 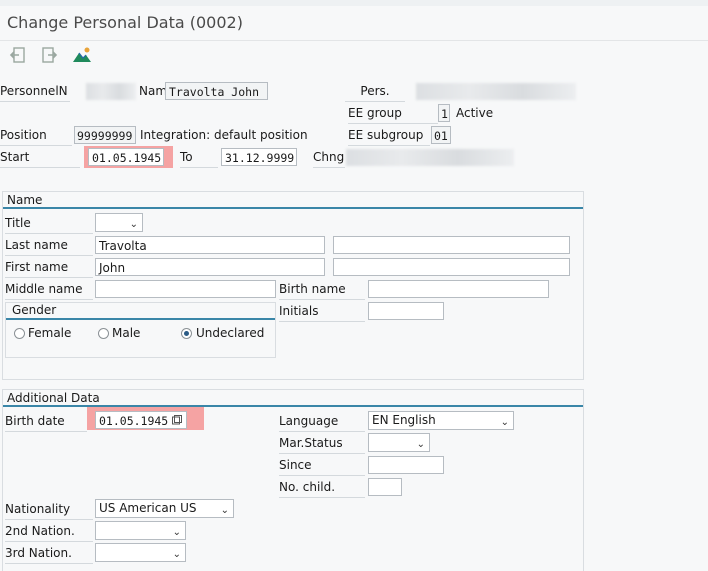 What do you see at coordinates (46, 422) in the screenshot?
I see `birth-date-label: Birth date` at bounding box center [46, 422].